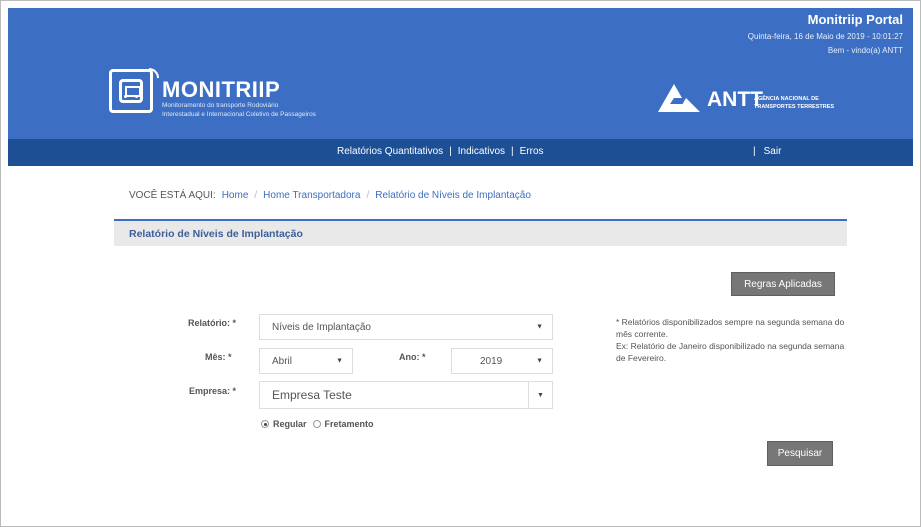  What do you see at coordinates (453, 195) in the screenshot?
I see `breadcrumb-current: Relatório de Níveis de Implantação` at bounding box center [453, 195].